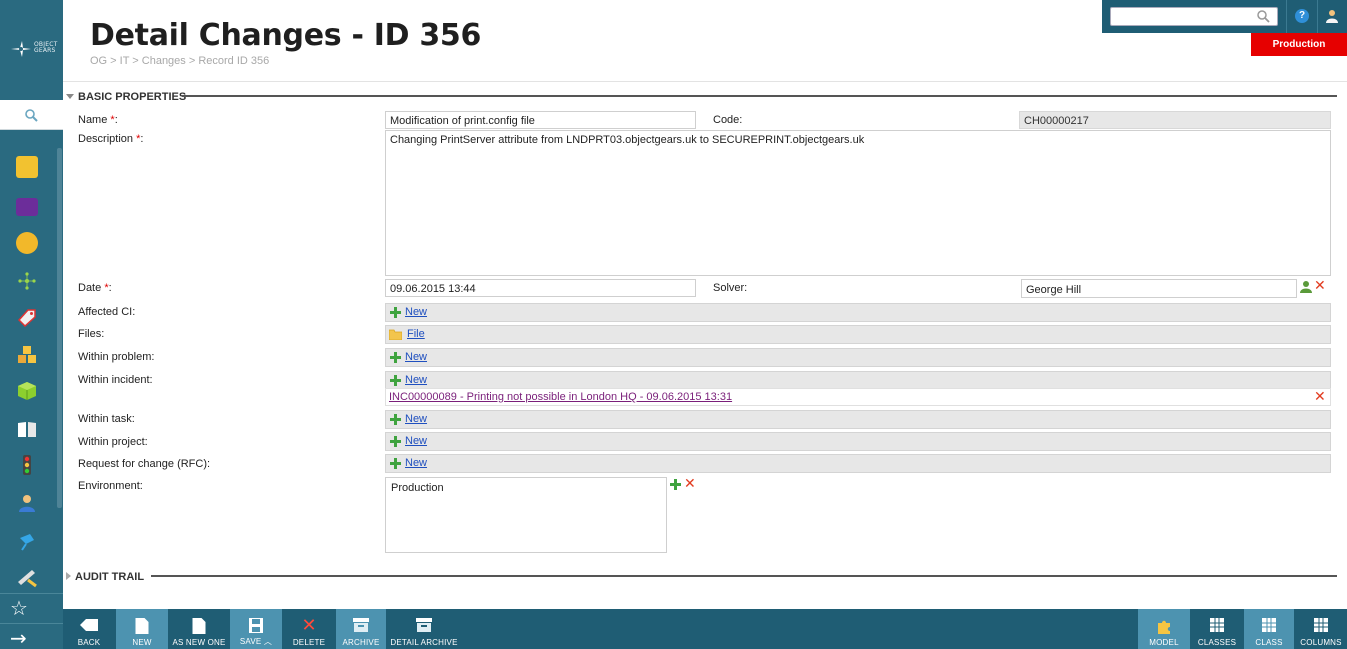 Image resolution: width=1347 pixels, height=649 pixels. Describe the element at coordinates (728, 120) in the screenshot. I see `code-label: Code:` at that location.